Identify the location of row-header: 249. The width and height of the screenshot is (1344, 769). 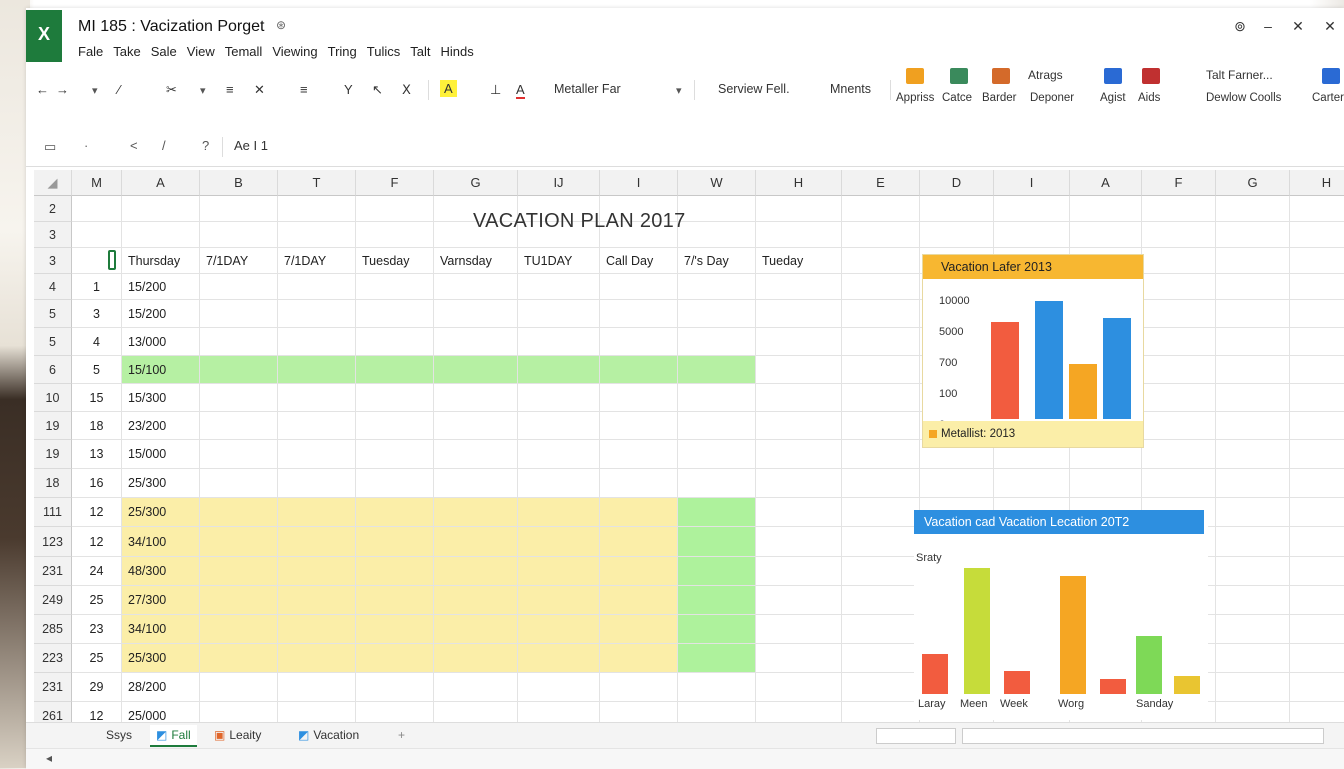
(53, 600).